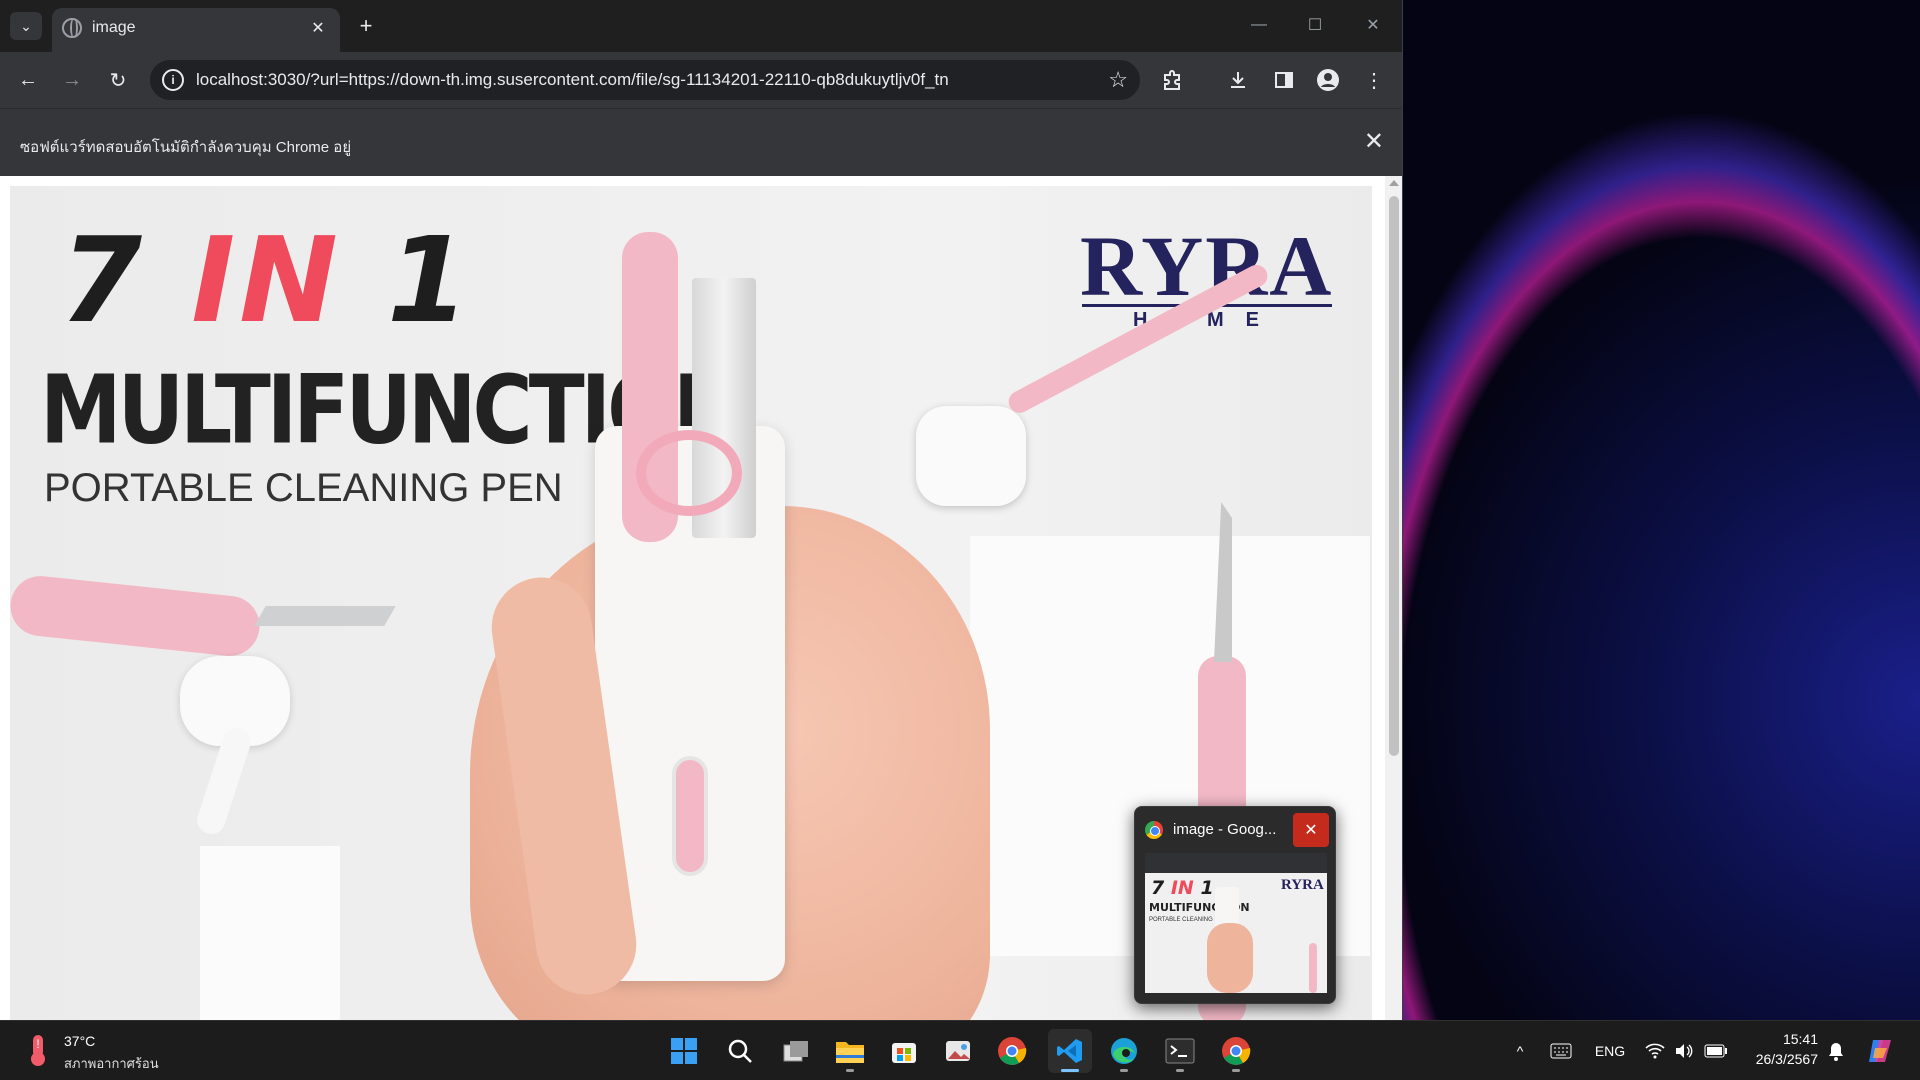  Describe the element at coordinates (1394, 476) in the screenshot. I see `scrollbar-thumb` at that location.